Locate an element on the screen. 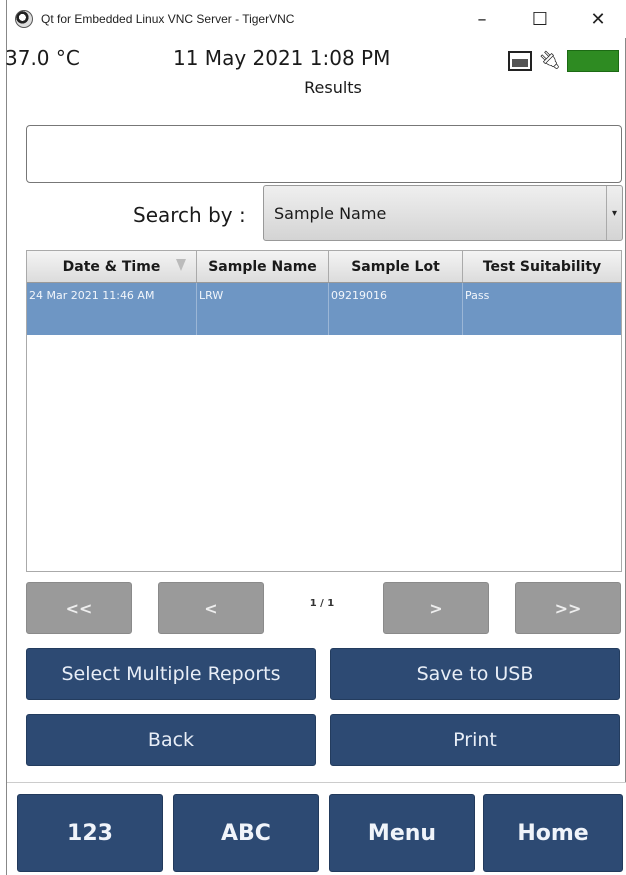 Image resolution: width=626 pixels, height=875 pixels. maximize-button: ☐ is located at coordinates (540, 19).